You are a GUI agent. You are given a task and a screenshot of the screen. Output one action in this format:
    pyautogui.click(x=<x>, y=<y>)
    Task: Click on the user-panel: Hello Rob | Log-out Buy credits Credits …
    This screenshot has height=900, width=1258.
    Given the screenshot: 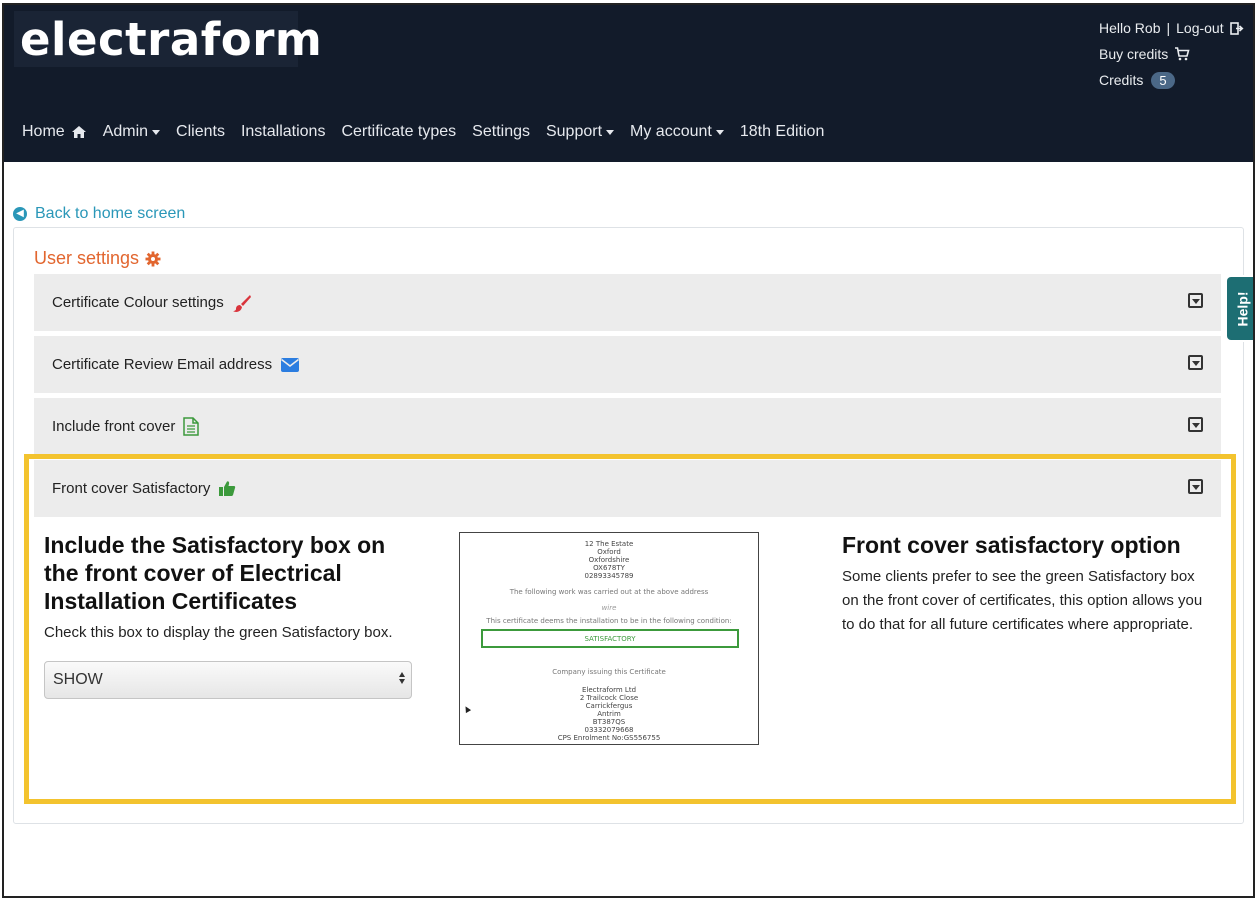 What is the action you would take?
    pyautogui.click(x=1171, y=54)
    